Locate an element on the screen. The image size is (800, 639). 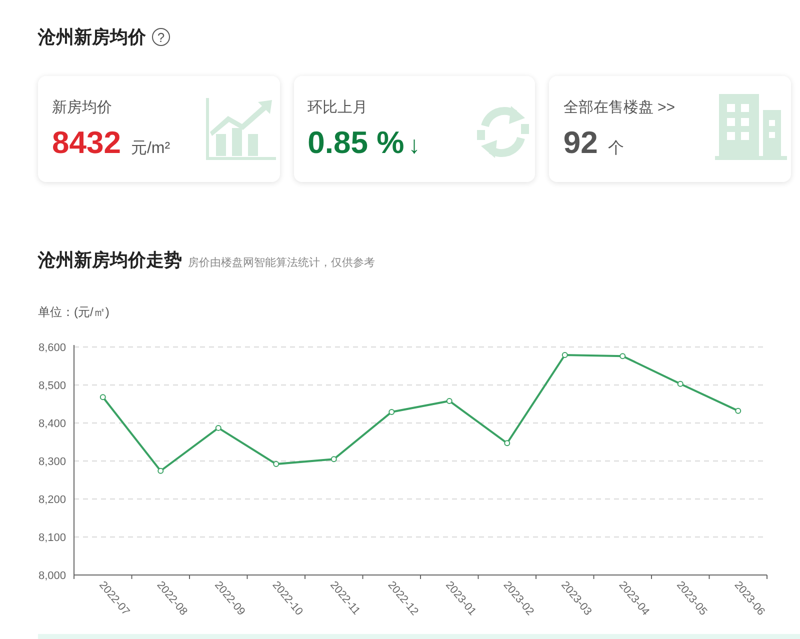
building-icon is located at coordinates (751, 127).